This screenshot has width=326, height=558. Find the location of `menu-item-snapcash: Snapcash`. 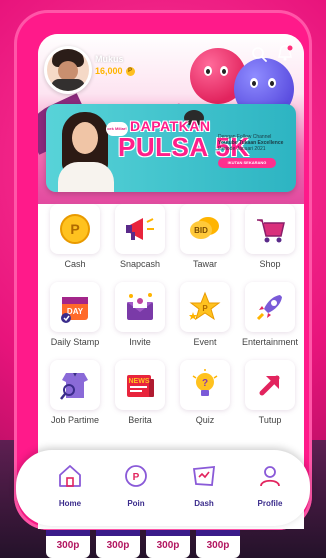

menu-item-snapcash: Snapcash is located at coordinates (139, 239).